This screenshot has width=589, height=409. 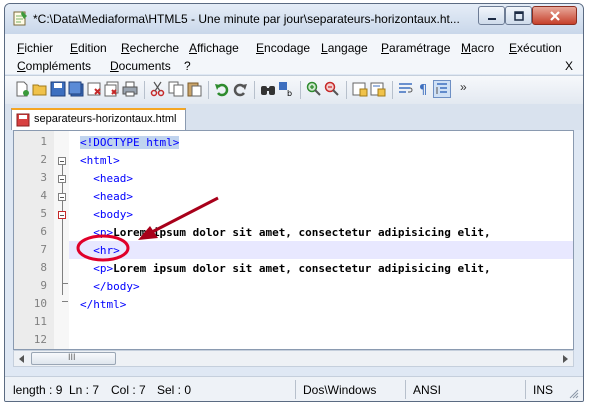 I want to click on pointer-arrow, so click(x=185, y=215).